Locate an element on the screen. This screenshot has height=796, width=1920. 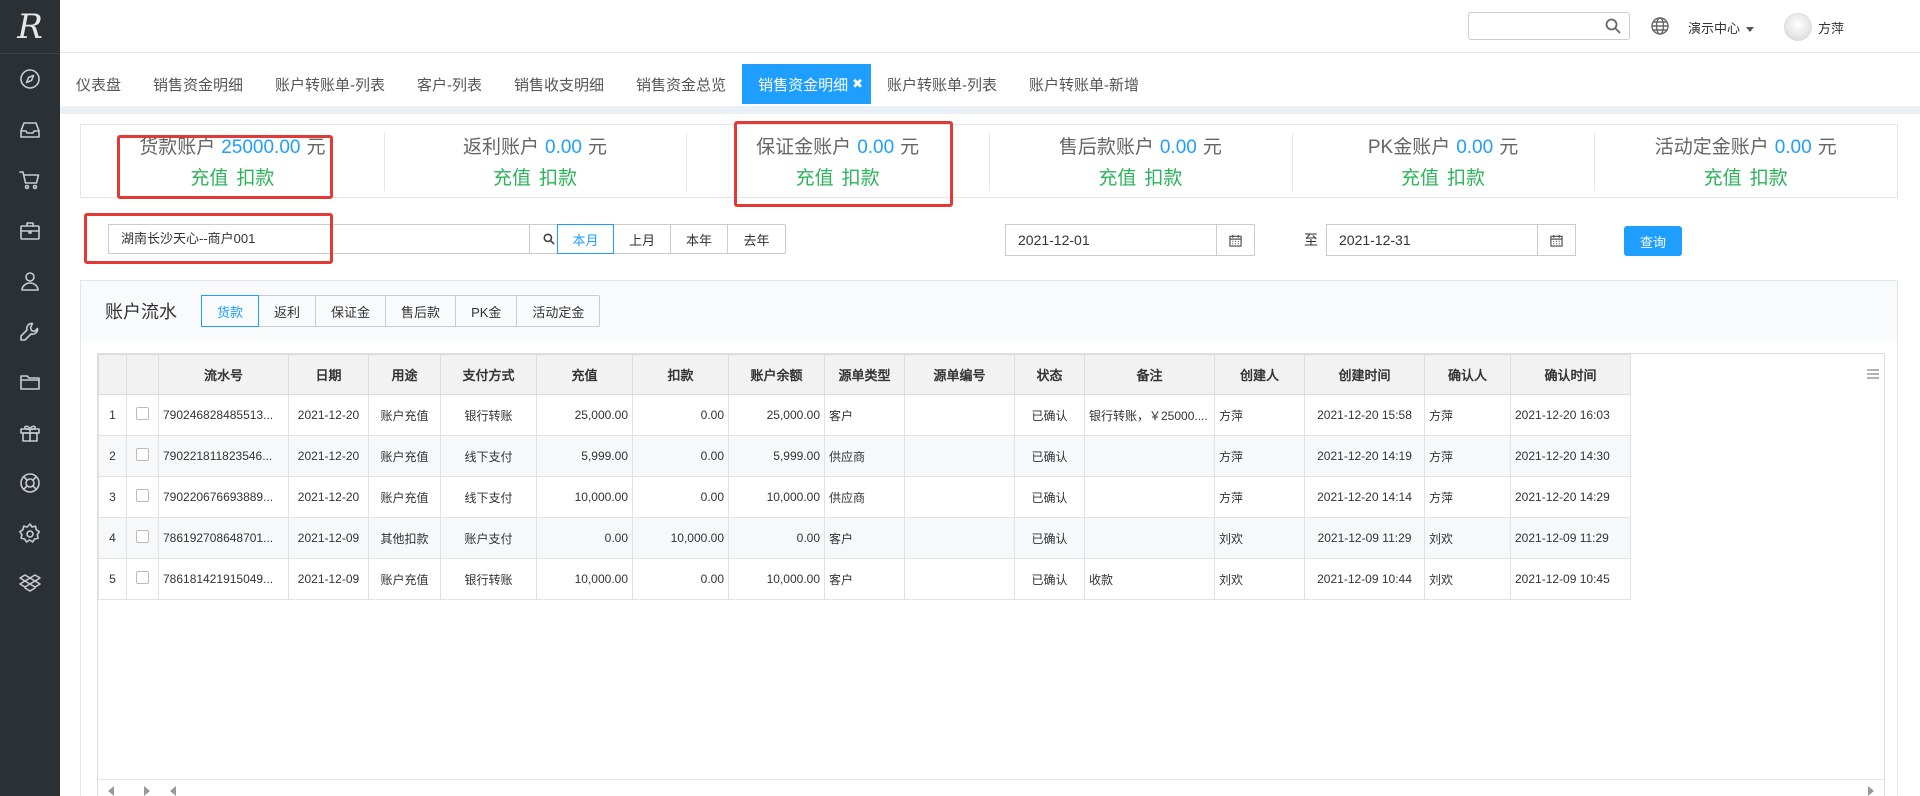
recharge-cell: 10,000.00 is located at coordinates (584, 497).